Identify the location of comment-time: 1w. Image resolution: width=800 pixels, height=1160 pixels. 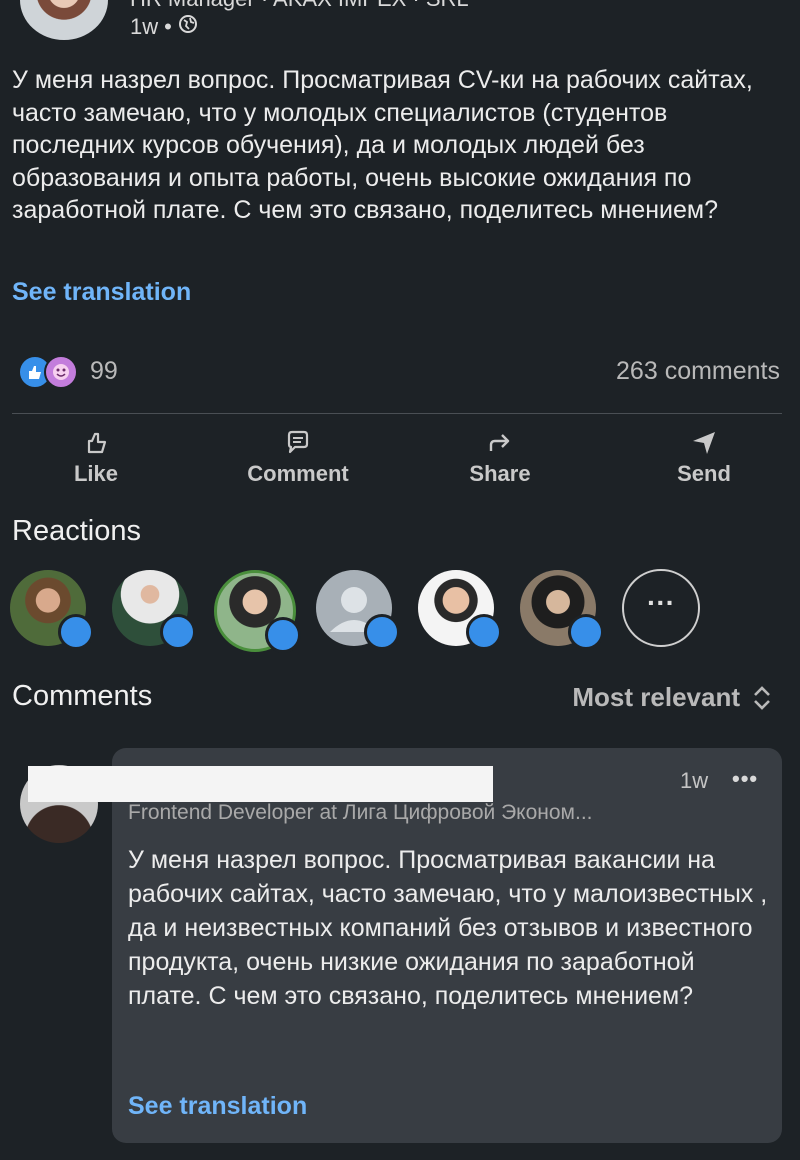
(694, 780).